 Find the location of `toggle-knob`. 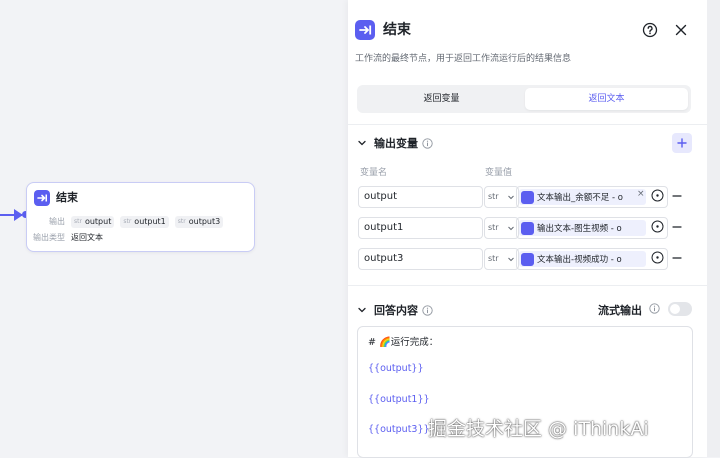

toggle-knob is located at coordinates (675, 309).